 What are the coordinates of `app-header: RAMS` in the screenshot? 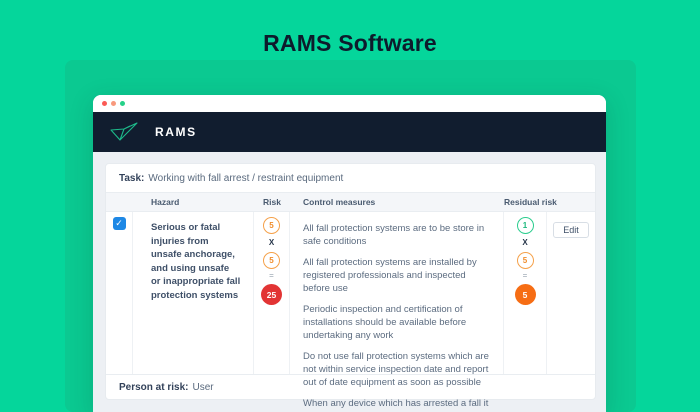 It's located at (349, 132).